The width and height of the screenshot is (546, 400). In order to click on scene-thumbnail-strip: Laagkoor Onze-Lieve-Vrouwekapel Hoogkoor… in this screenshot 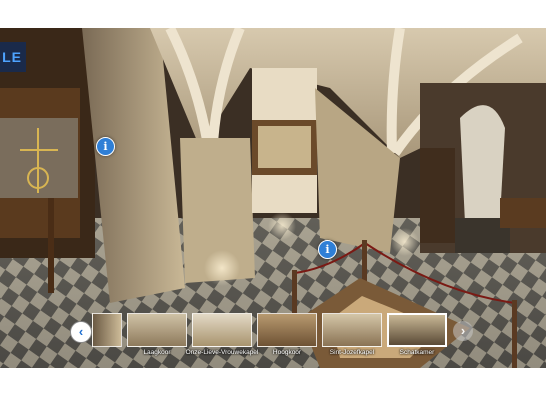, I will do `click(272, 334)`.